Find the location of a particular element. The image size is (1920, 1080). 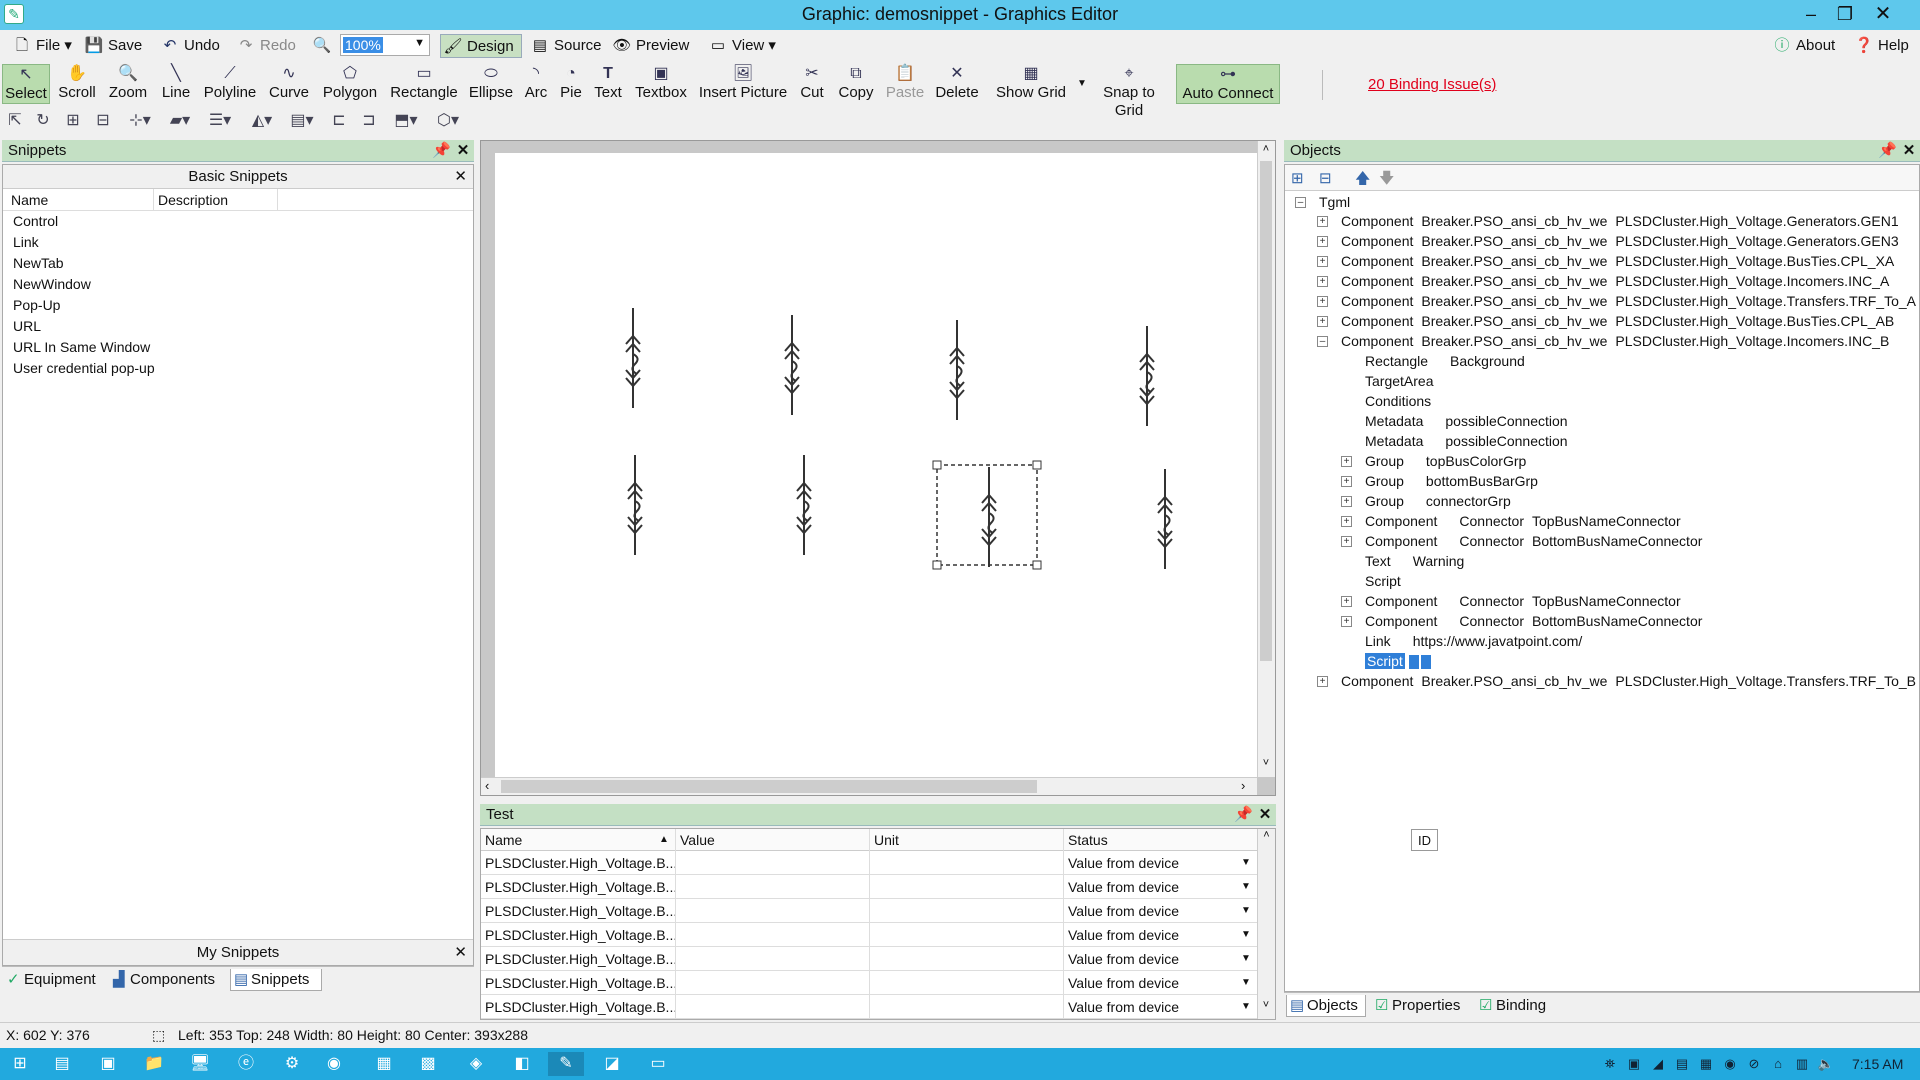

col-name: Name is located at coordinates (29, 200).